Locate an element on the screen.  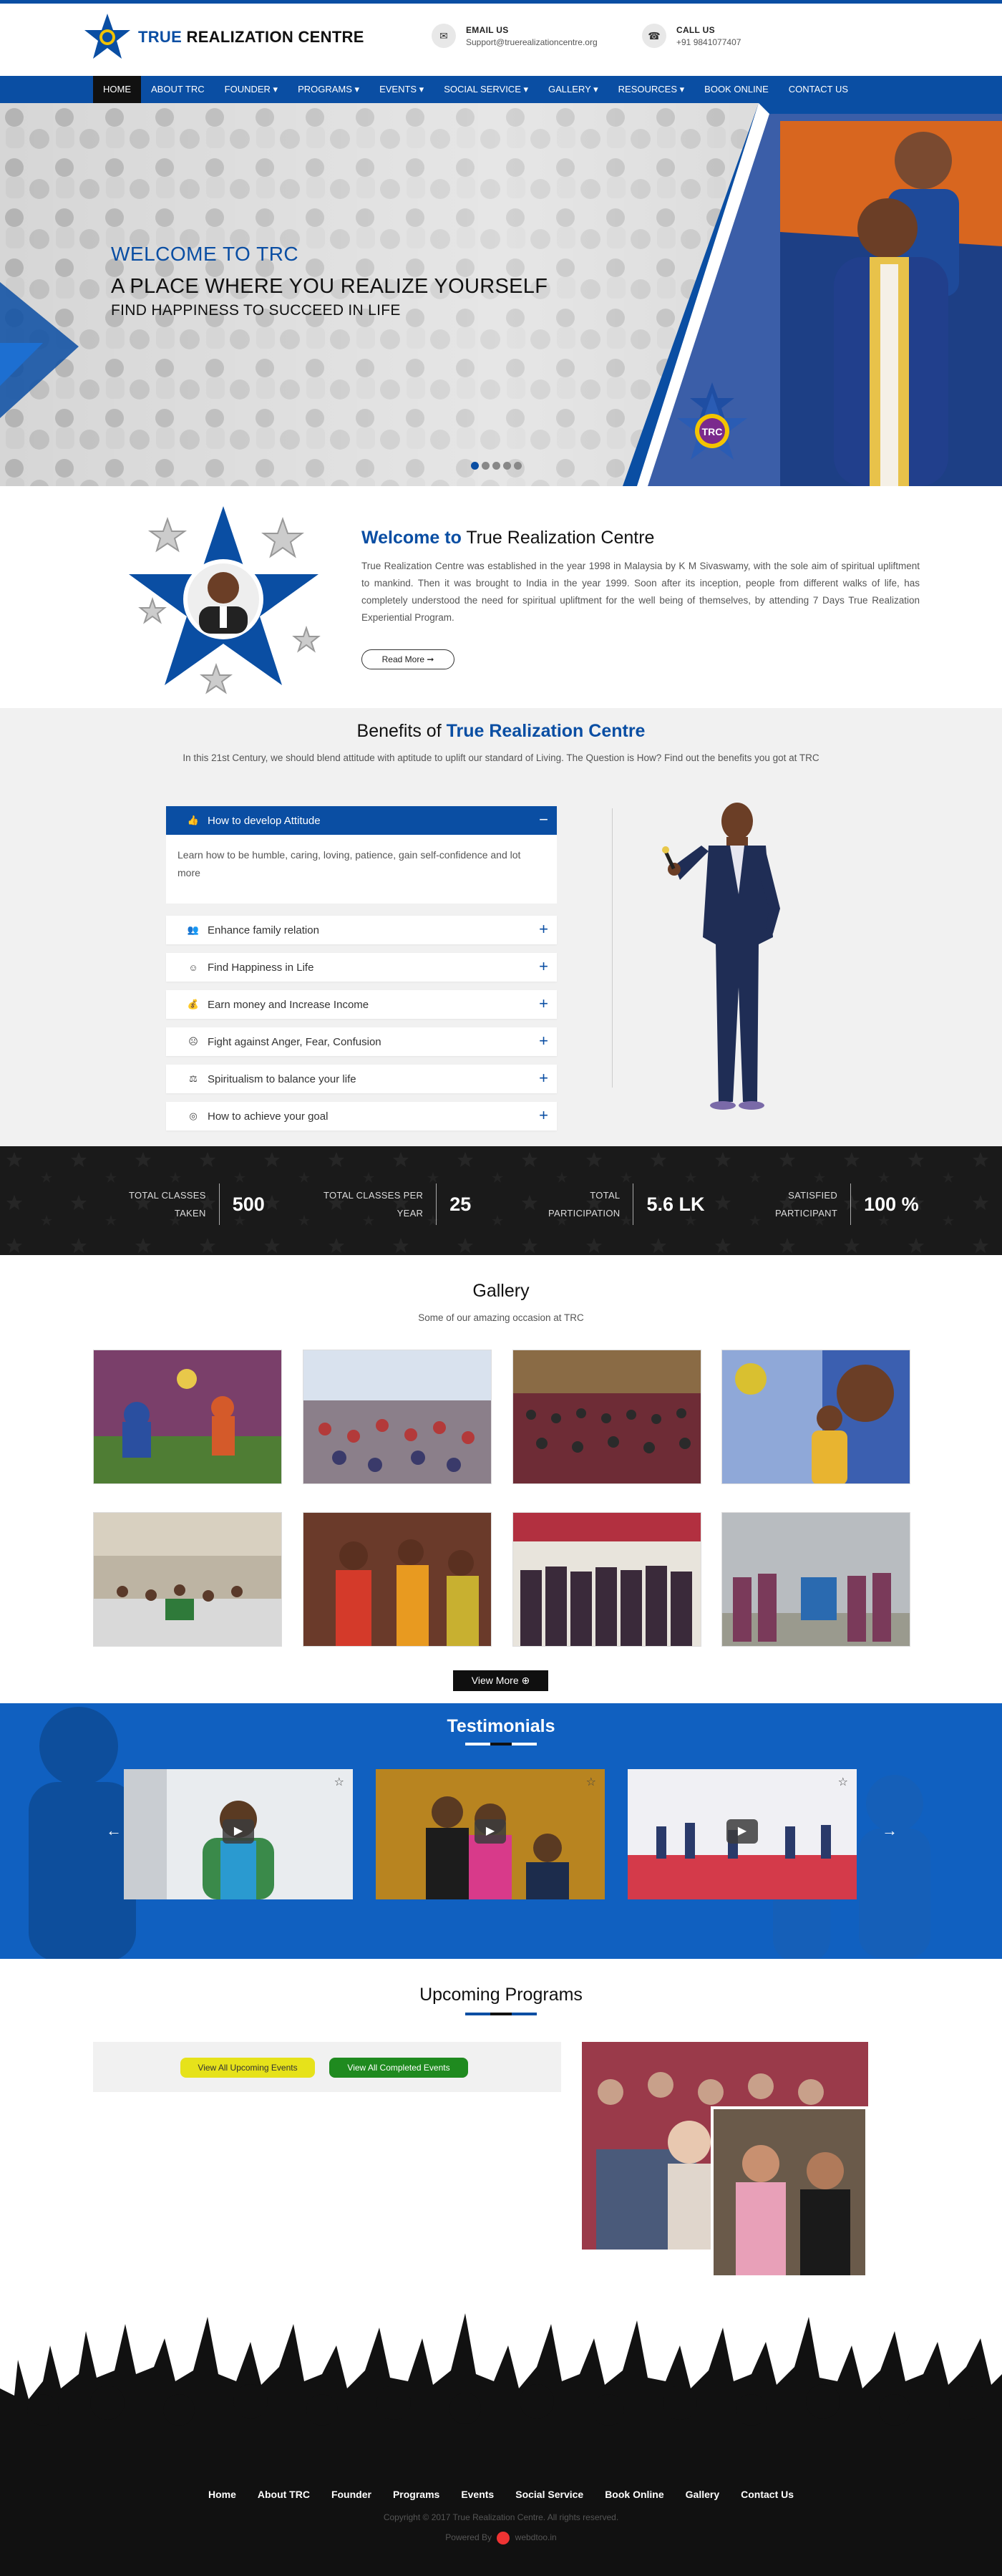
read-more-button: Read More ➞ is located at coordinates (407, 659).